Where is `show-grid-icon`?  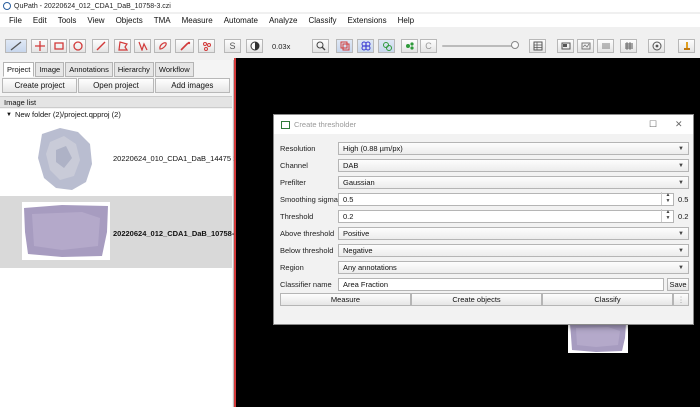 show-grid-icon is located at coordinates (628, 46).